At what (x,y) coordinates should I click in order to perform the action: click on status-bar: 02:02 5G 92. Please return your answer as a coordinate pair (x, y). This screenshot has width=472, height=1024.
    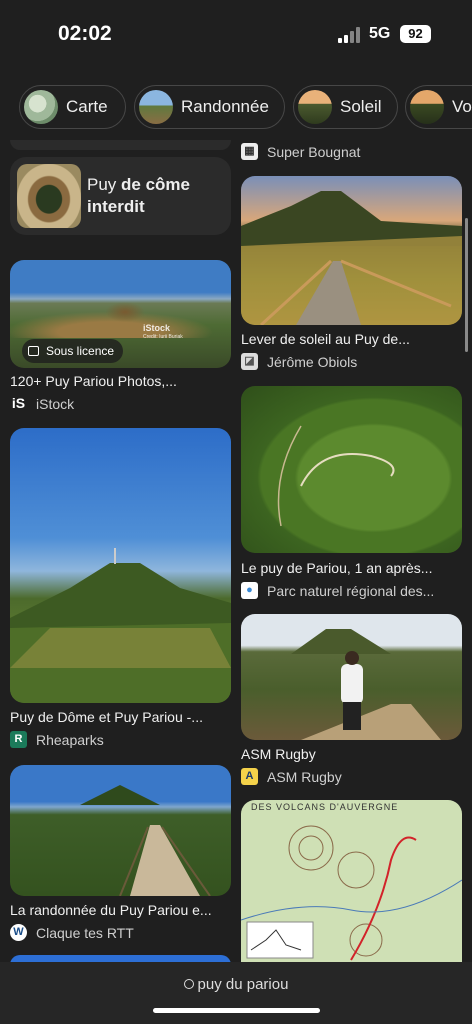
    Looking at the image, I should click on (236, 35).